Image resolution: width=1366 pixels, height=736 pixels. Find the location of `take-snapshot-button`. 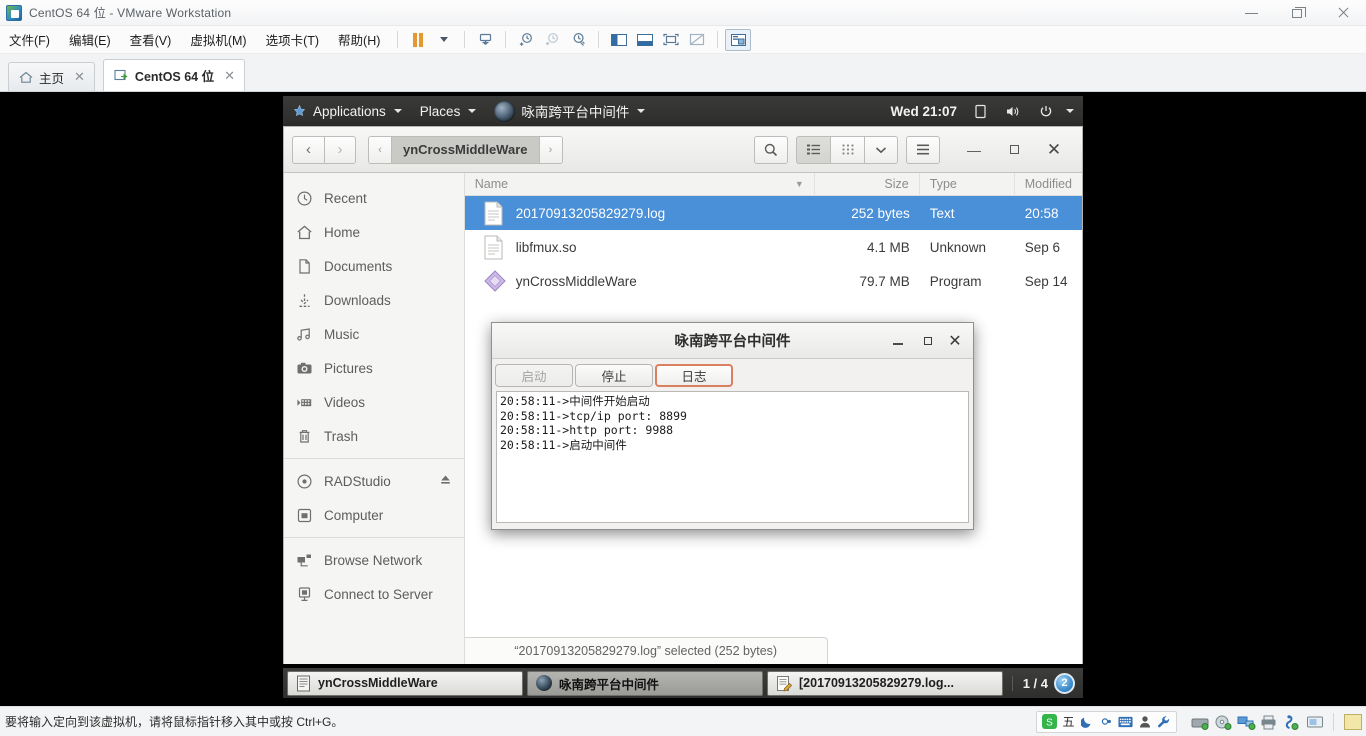

take-snapshot-button is located at coordinates (526, 40).